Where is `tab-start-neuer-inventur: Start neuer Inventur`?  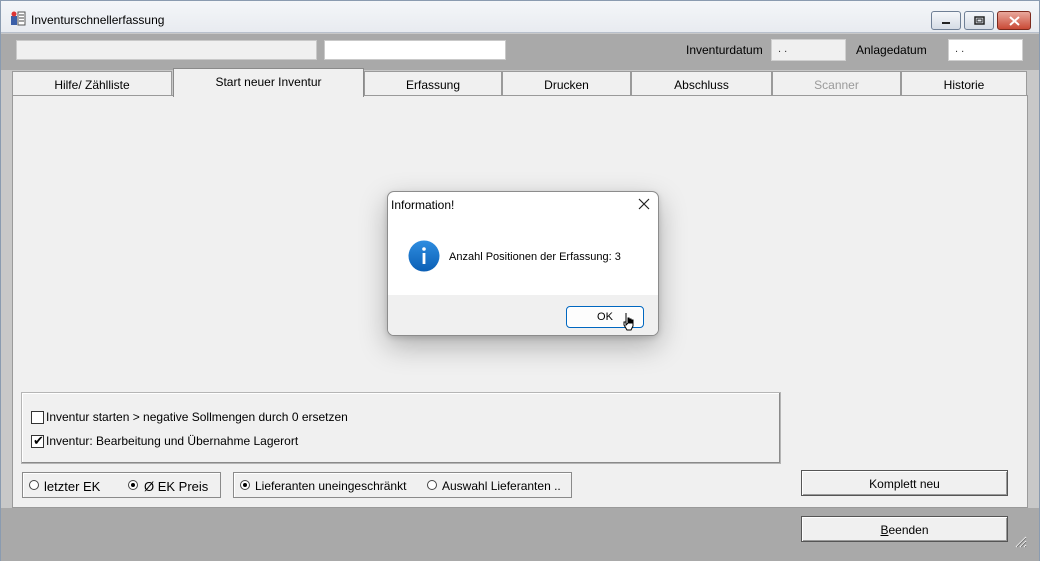 tab-start-neuer-inventur: Start neuer Inventur is located at coordinates (268, 82).